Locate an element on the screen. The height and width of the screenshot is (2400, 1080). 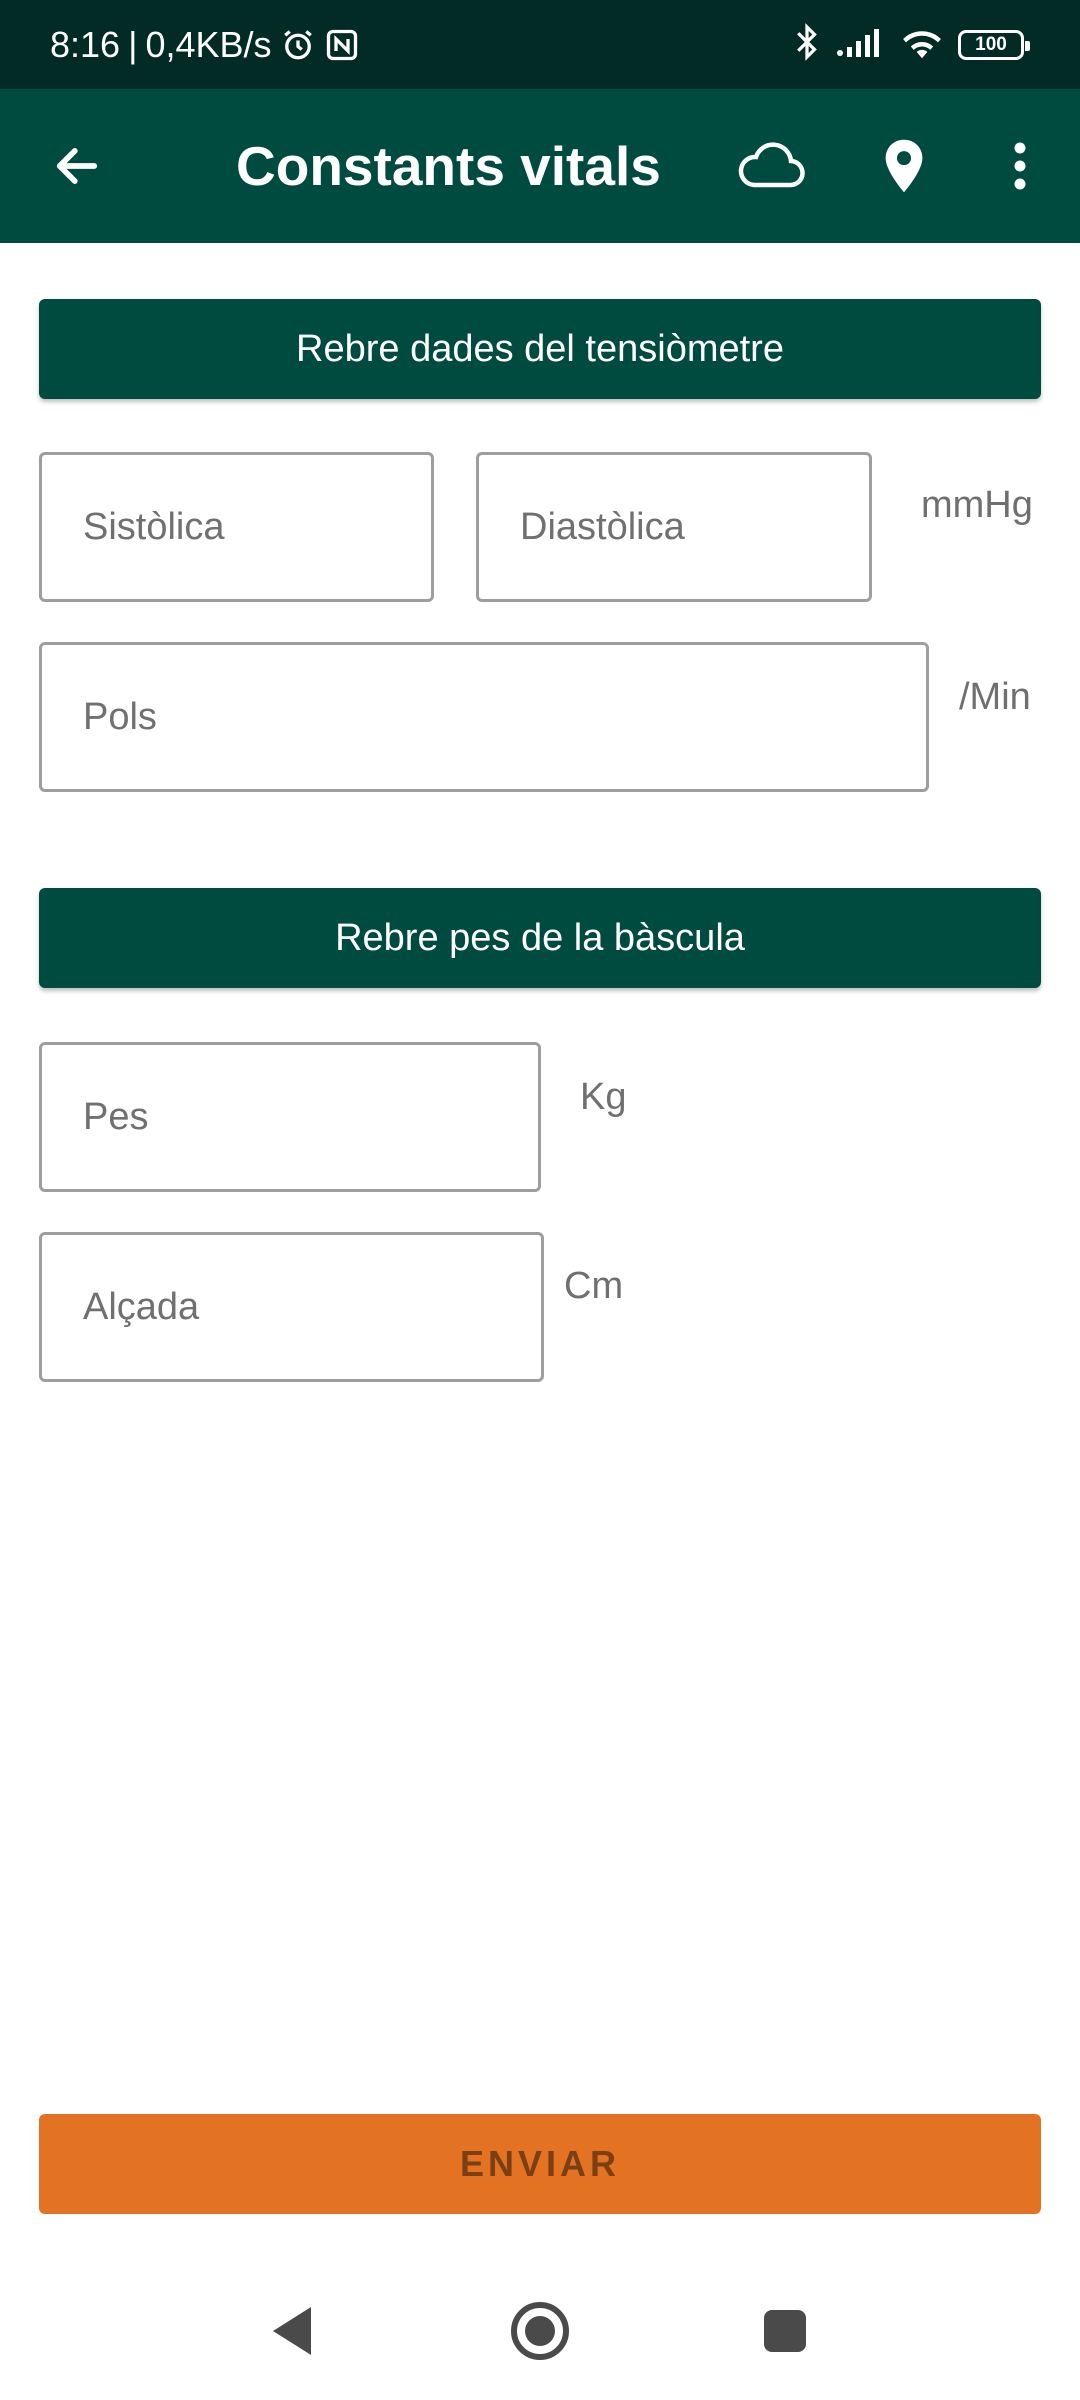
pressure-unit-label: mmHg is located at coordinates (977, 505).